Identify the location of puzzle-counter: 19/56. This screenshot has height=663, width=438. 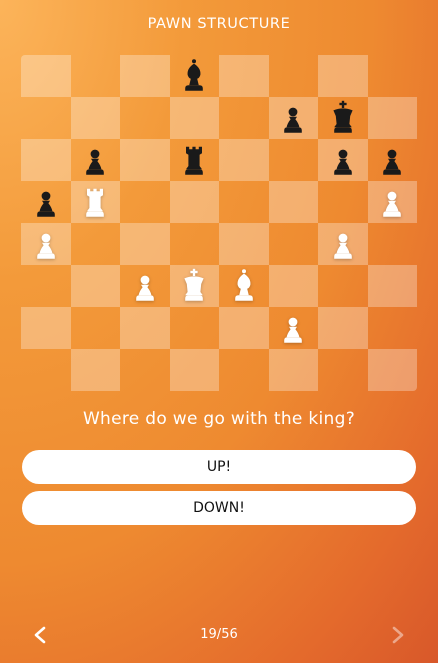
(219, 634).